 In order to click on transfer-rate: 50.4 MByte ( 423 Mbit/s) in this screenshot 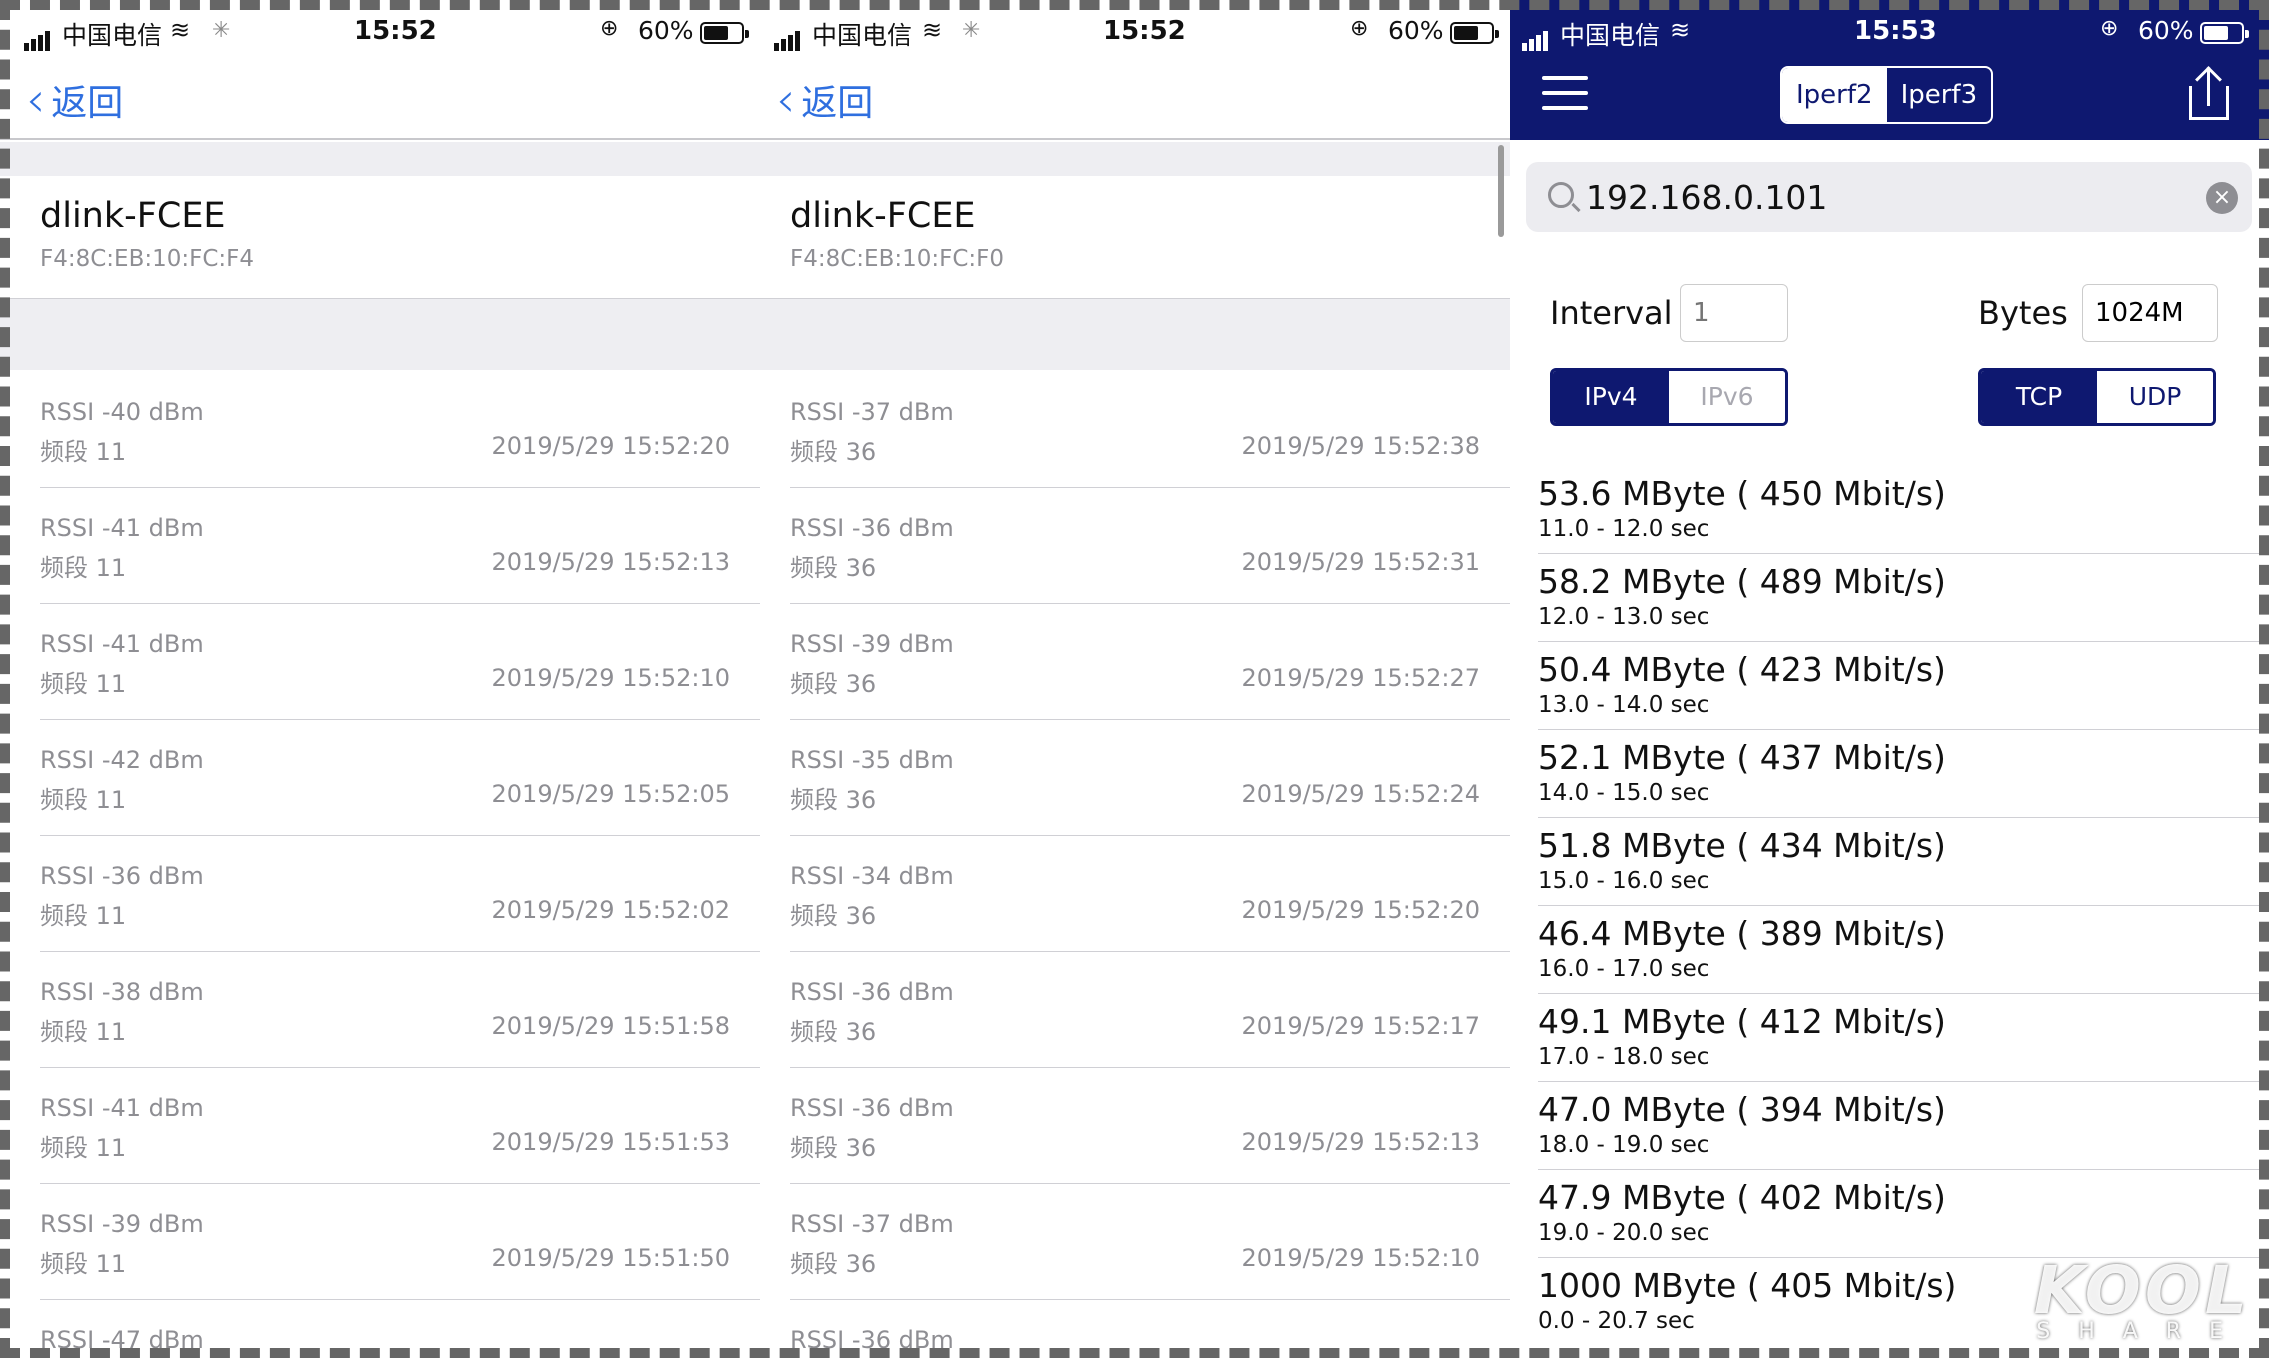, I will do `click(1742, 669)`.